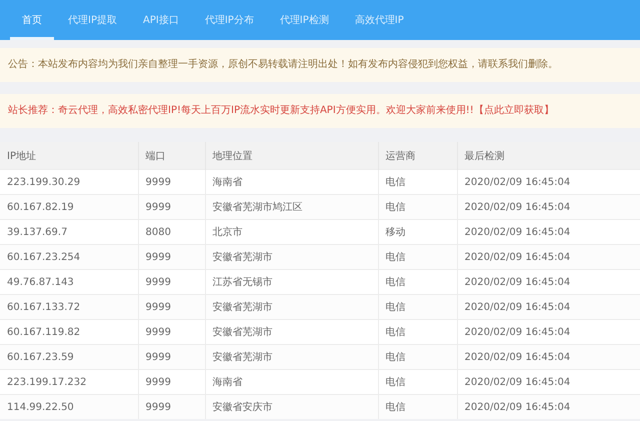 Image resolution: width=640 pixels, height=421 pixels. I want to click on column-header: 运营商, so click(417, 156).